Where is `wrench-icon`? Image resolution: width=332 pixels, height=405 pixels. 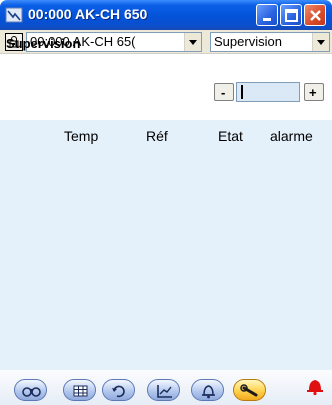
wrench-icon is located at coordinates (249, 390).